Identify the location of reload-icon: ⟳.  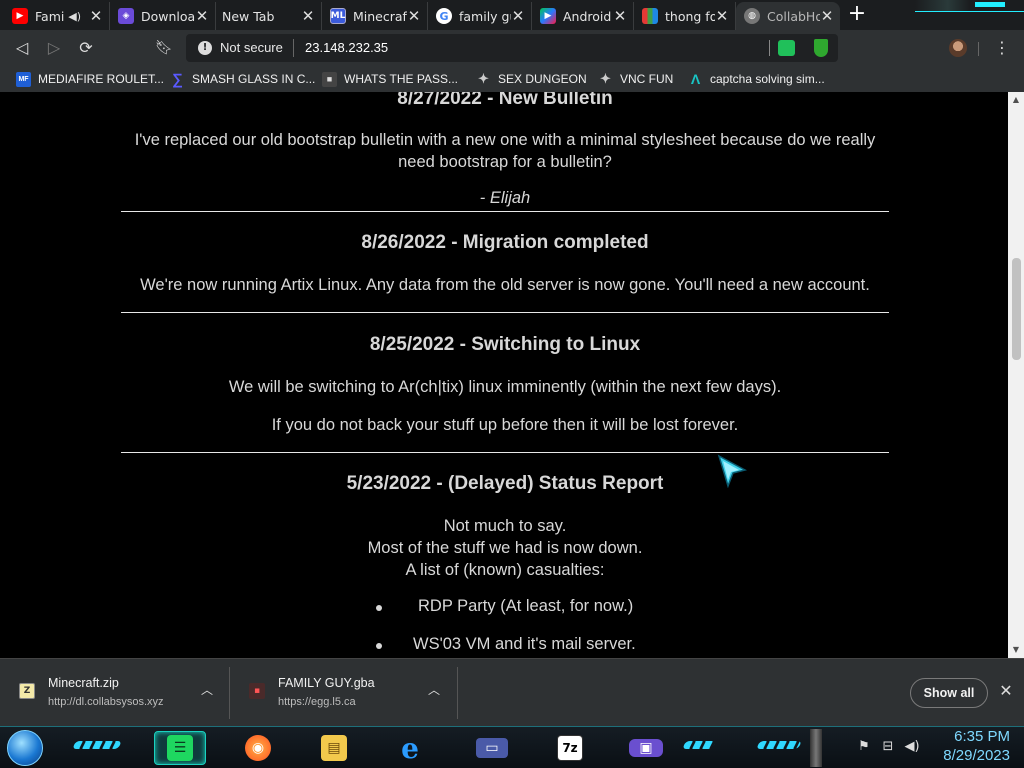
(86, 48).